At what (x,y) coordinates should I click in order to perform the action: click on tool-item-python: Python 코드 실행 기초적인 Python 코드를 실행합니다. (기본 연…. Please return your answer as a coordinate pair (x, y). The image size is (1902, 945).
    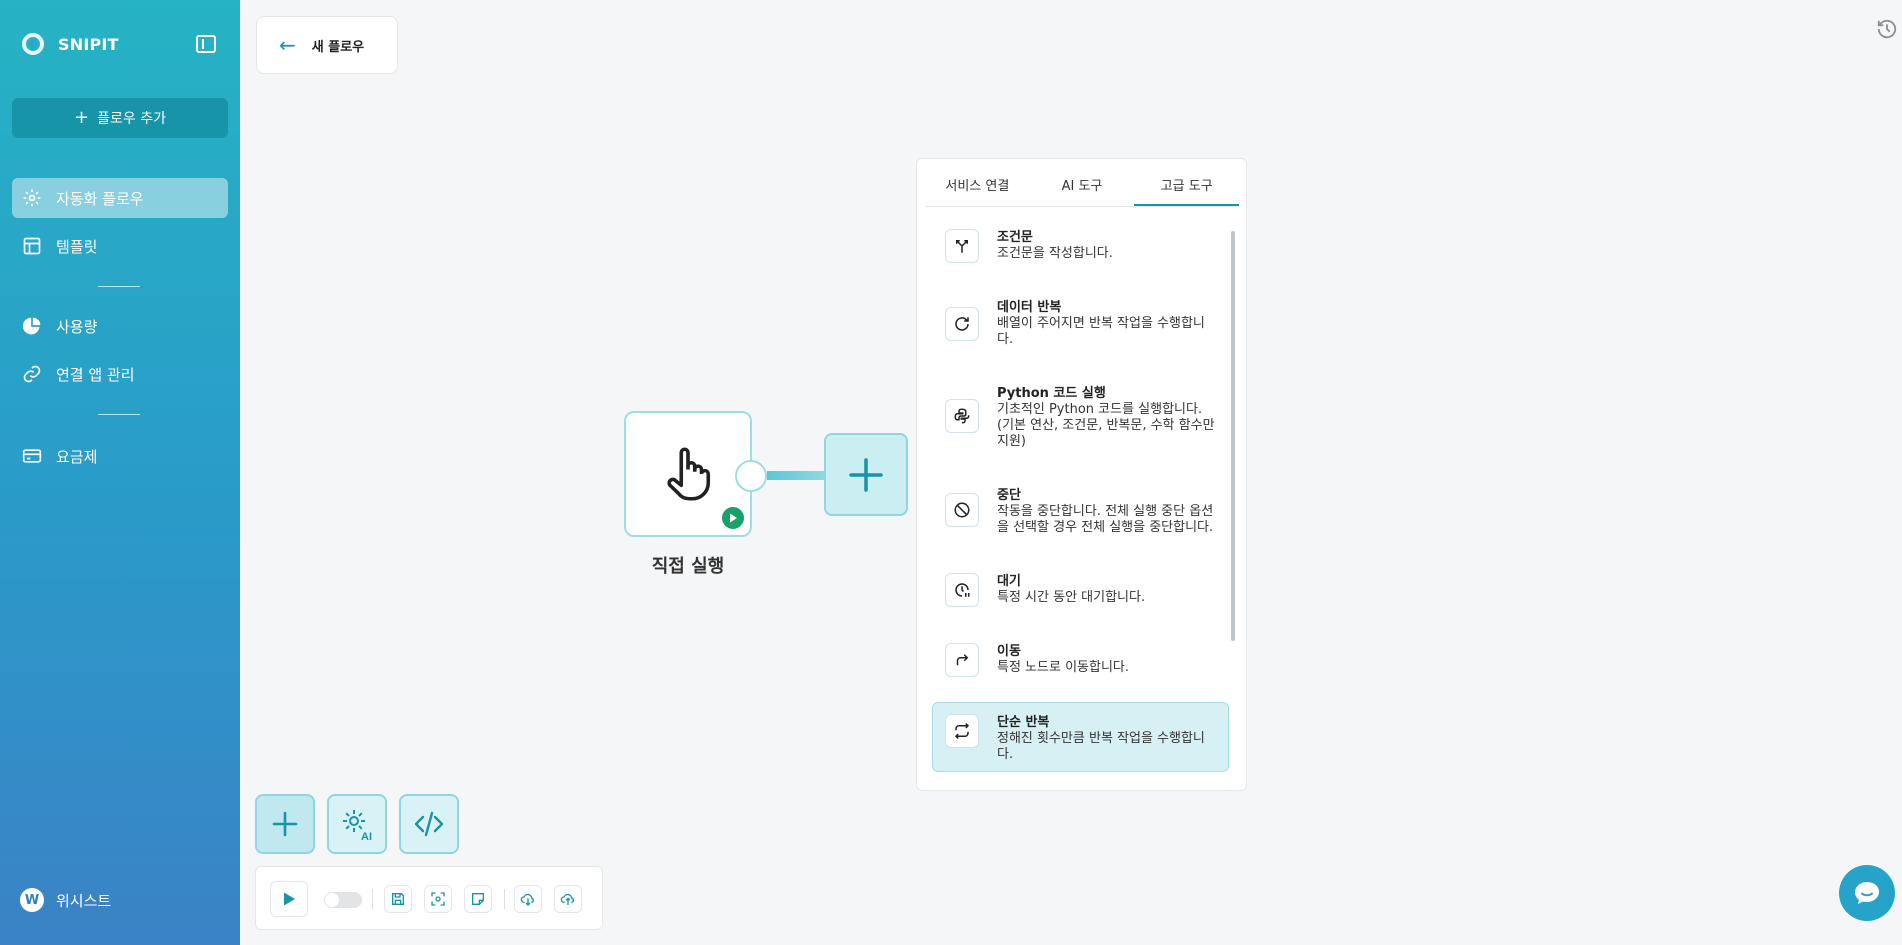
    Looking at the image, I should click on (1081, 417).